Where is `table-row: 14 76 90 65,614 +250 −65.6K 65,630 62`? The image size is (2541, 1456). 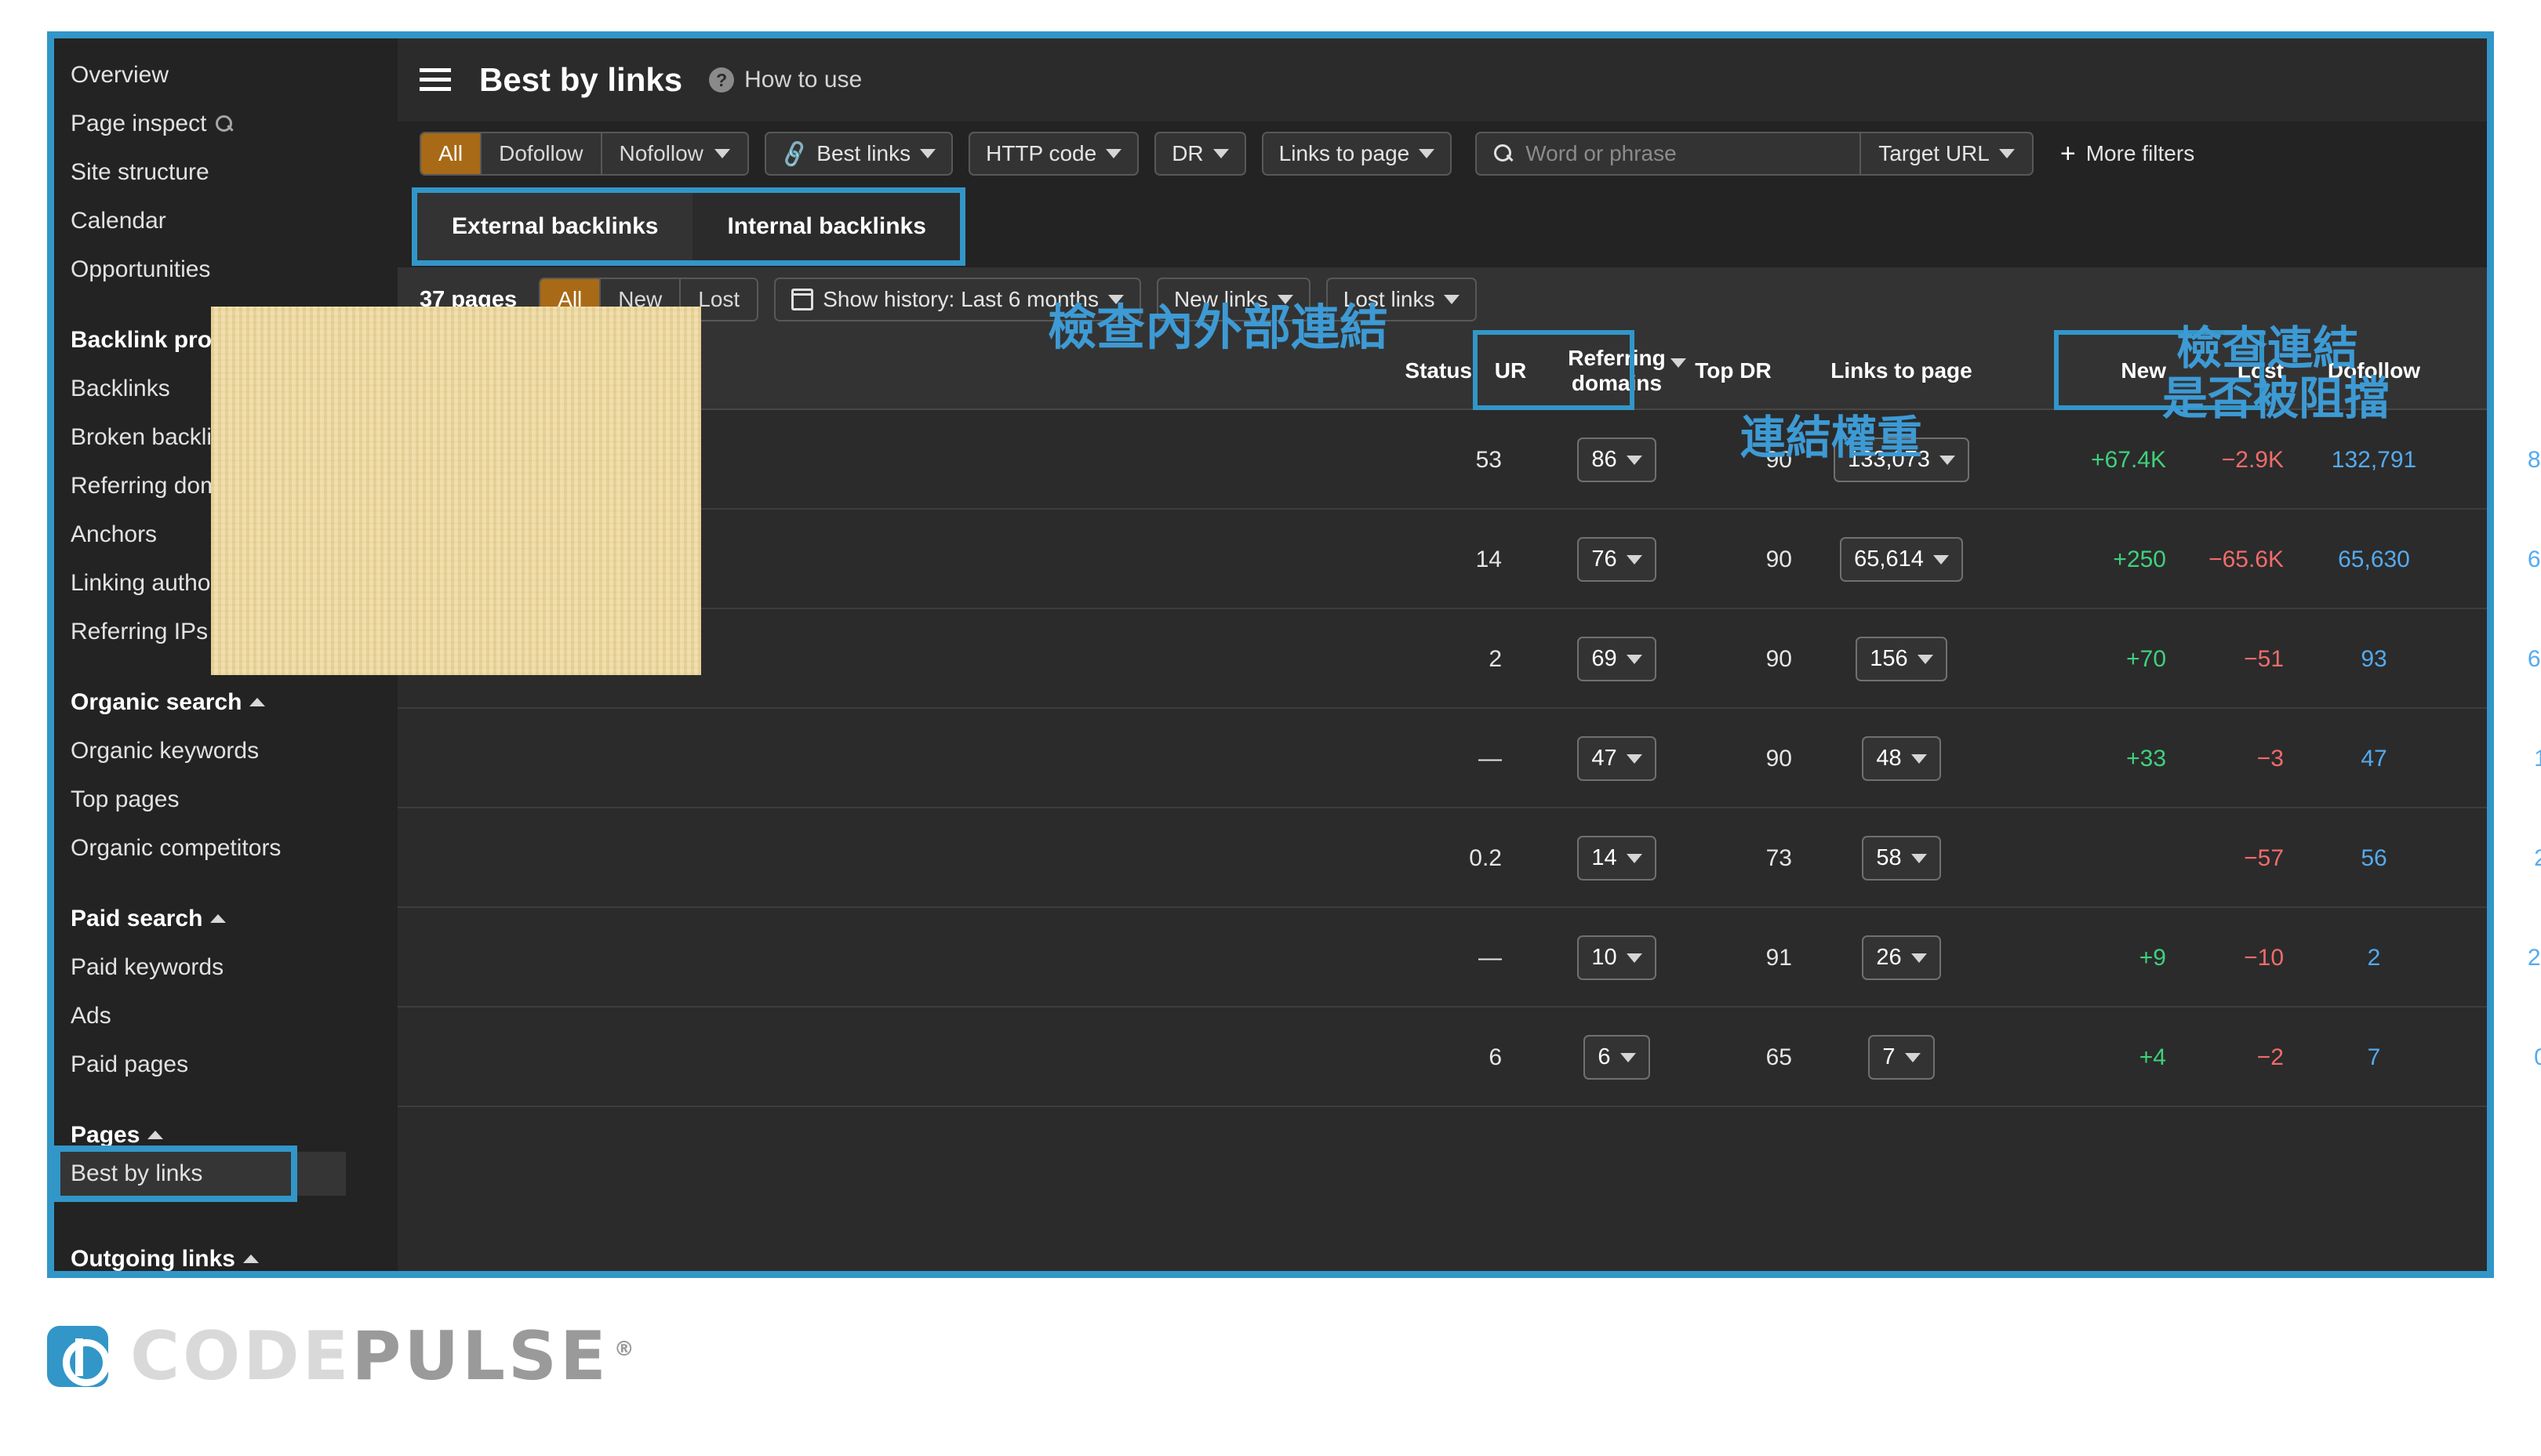 table-row: 14 76 90 65,614 +250 −65.6K 65,630 62 is located at coordinates (1469, 559).